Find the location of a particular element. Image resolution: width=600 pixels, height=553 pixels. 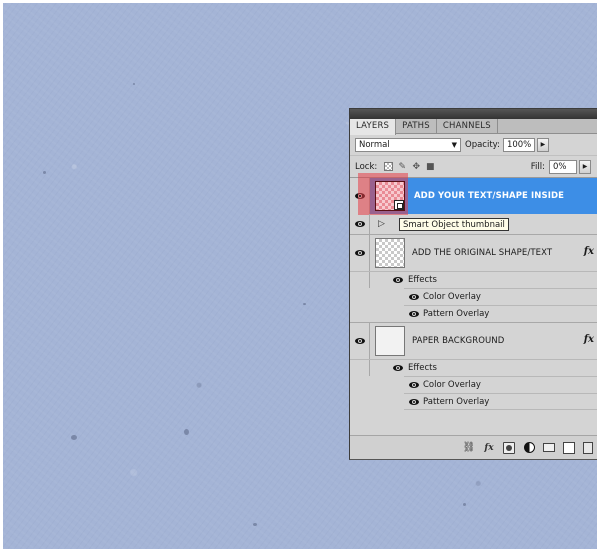

tab-layers: LAYERS is located at coordinates (373, 127).